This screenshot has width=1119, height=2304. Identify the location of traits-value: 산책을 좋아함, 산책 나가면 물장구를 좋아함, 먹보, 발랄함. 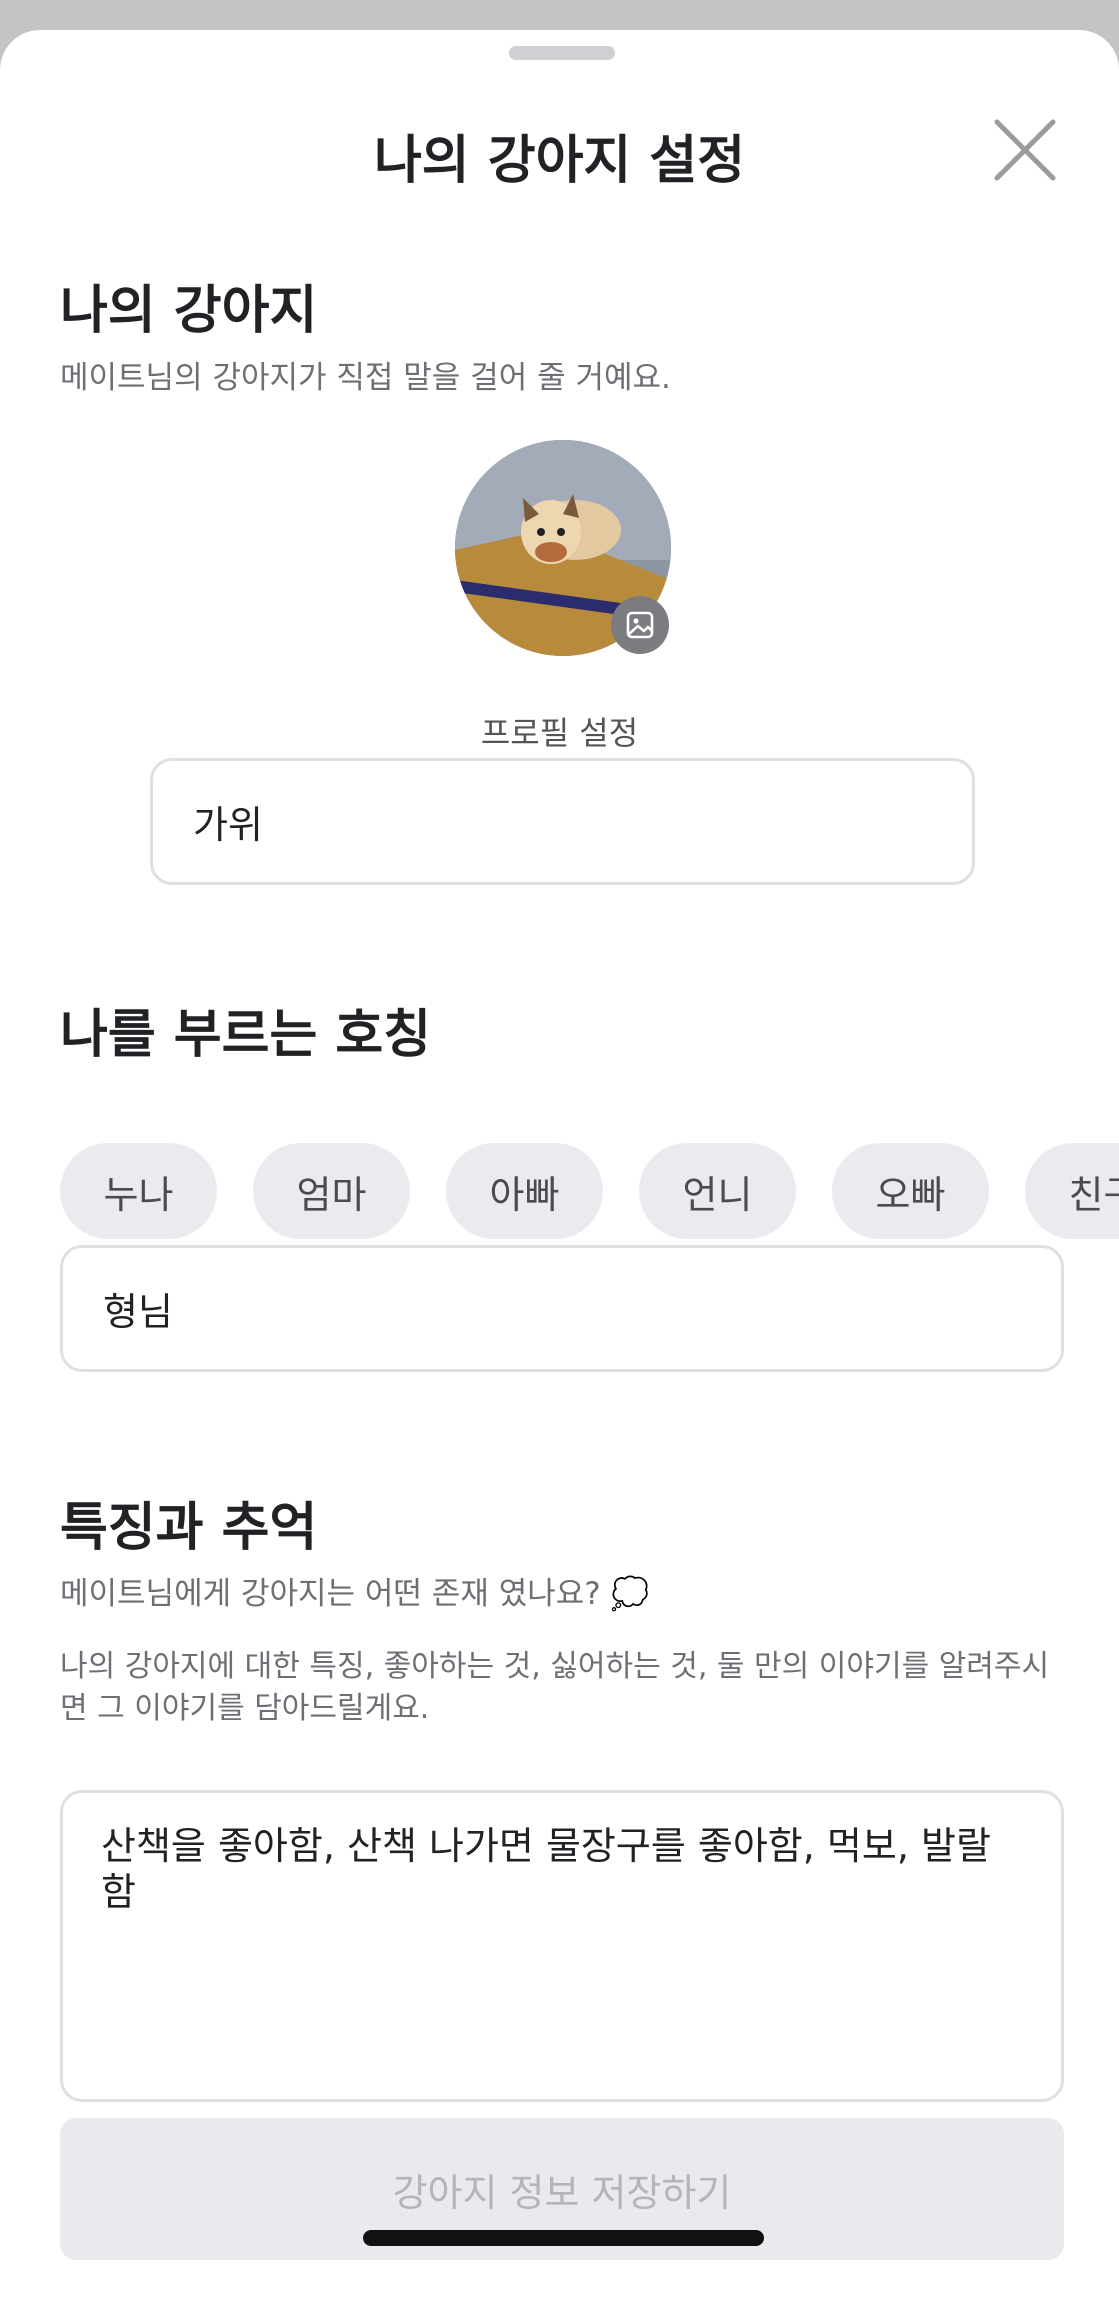
(546, 1869).